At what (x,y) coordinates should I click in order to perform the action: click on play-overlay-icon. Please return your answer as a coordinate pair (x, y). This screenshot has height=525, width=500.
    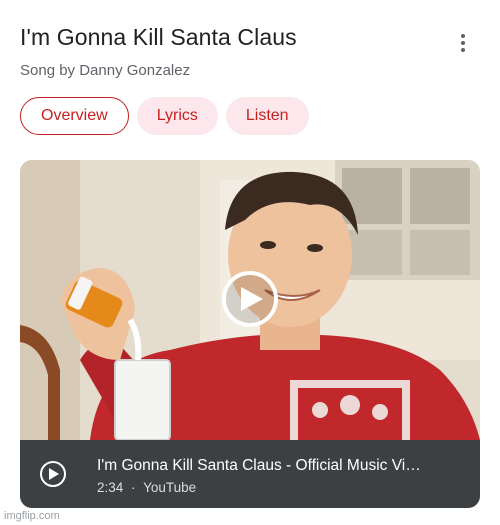
    Looking at the image, I should click on (250, 299).